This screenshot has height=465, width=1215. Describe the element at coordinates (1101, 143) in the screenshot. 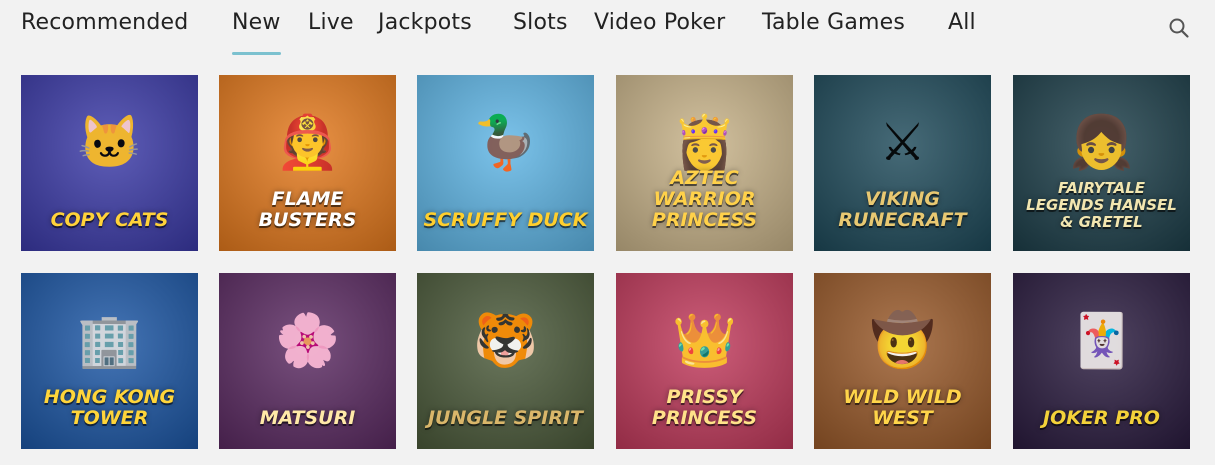

I see `children-icon: 👧` at that location.